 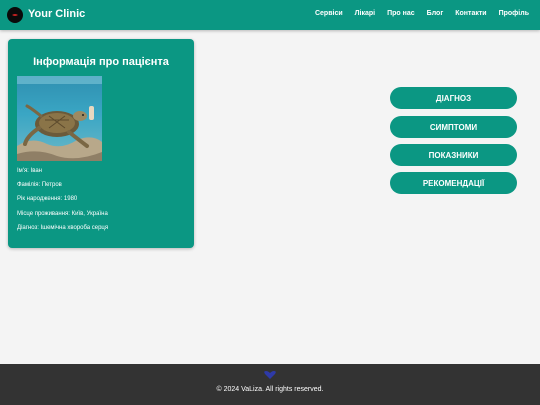 I want to click on field-label: Діагноз:, so click(x=28, y=228).